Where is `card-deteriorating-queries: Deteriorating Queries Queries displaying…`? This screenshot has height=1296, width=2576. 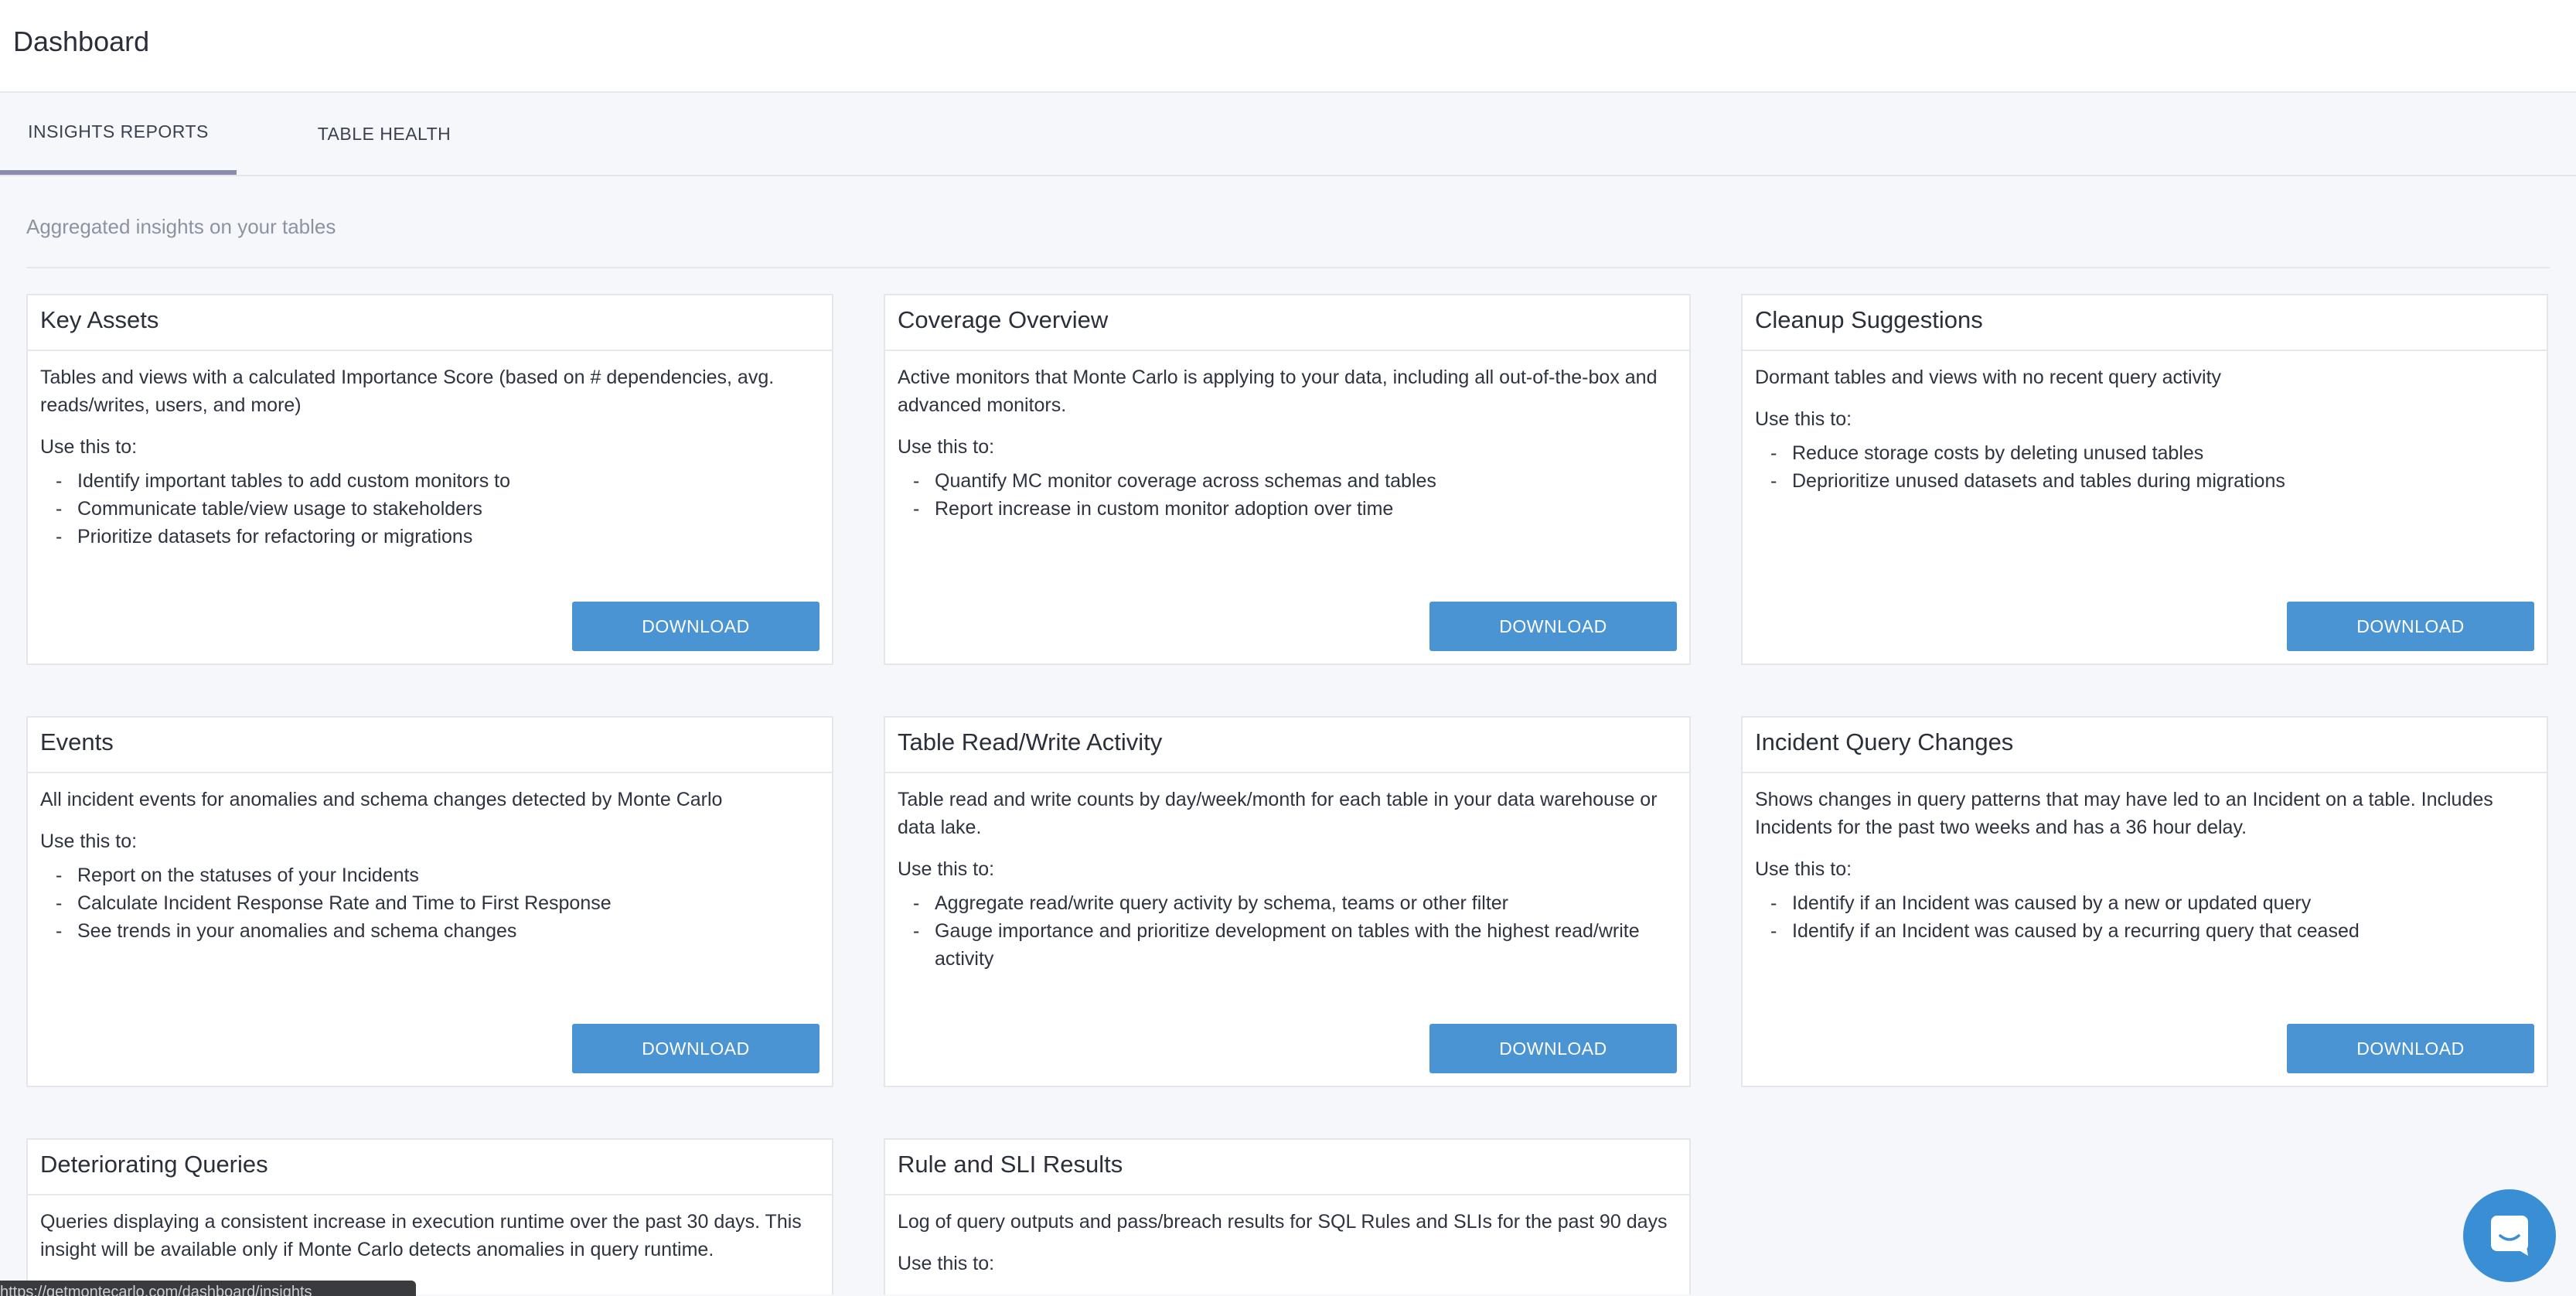 card-deteriorating-queries: Deteriorating Queries Queries displaying… is located at coordinates (429, 1216).